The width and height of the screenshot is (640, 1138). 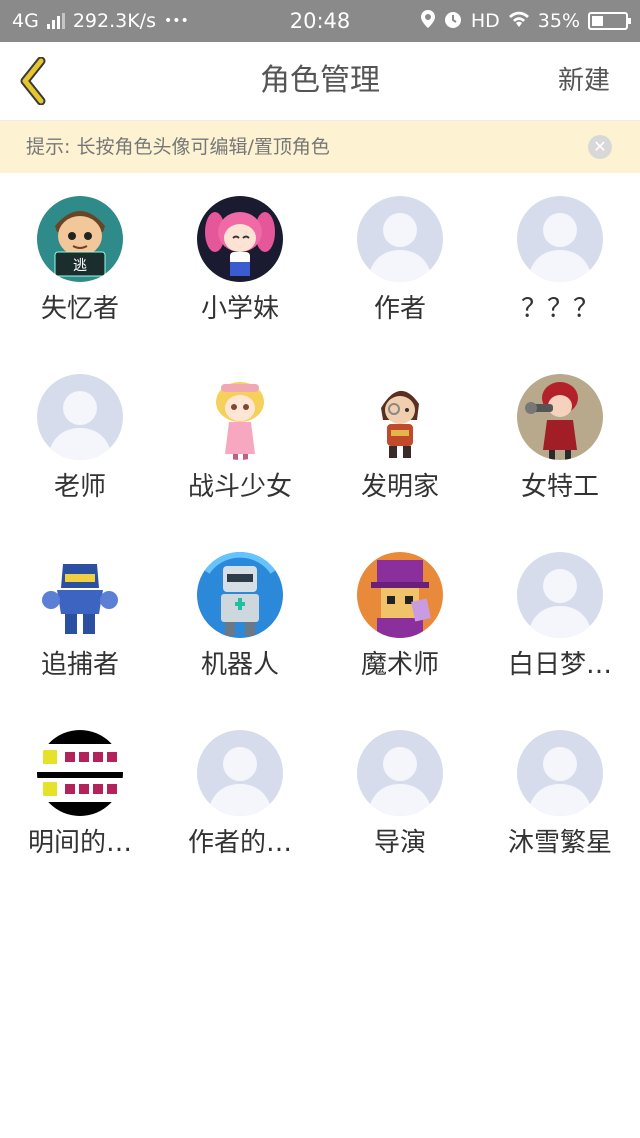 I want to click on character-name: 魔术师, so click(x=399, y=665).